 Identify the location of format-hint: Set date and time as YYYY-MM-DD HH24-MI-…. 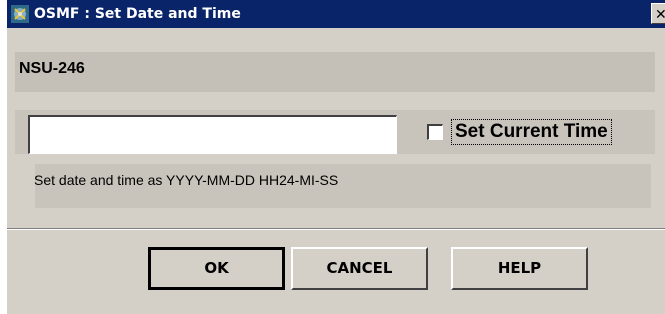
(186, 180).